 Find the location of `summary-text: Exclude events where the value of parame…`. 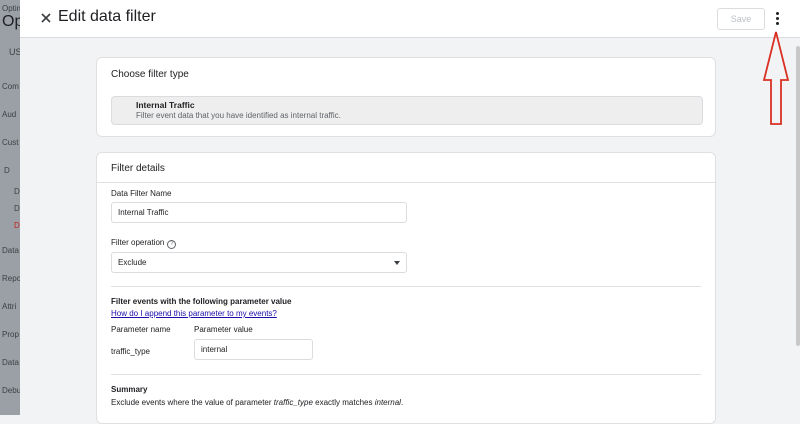

summary-text: Exclude events where the value of parame… is located at coordinates (257, 402).